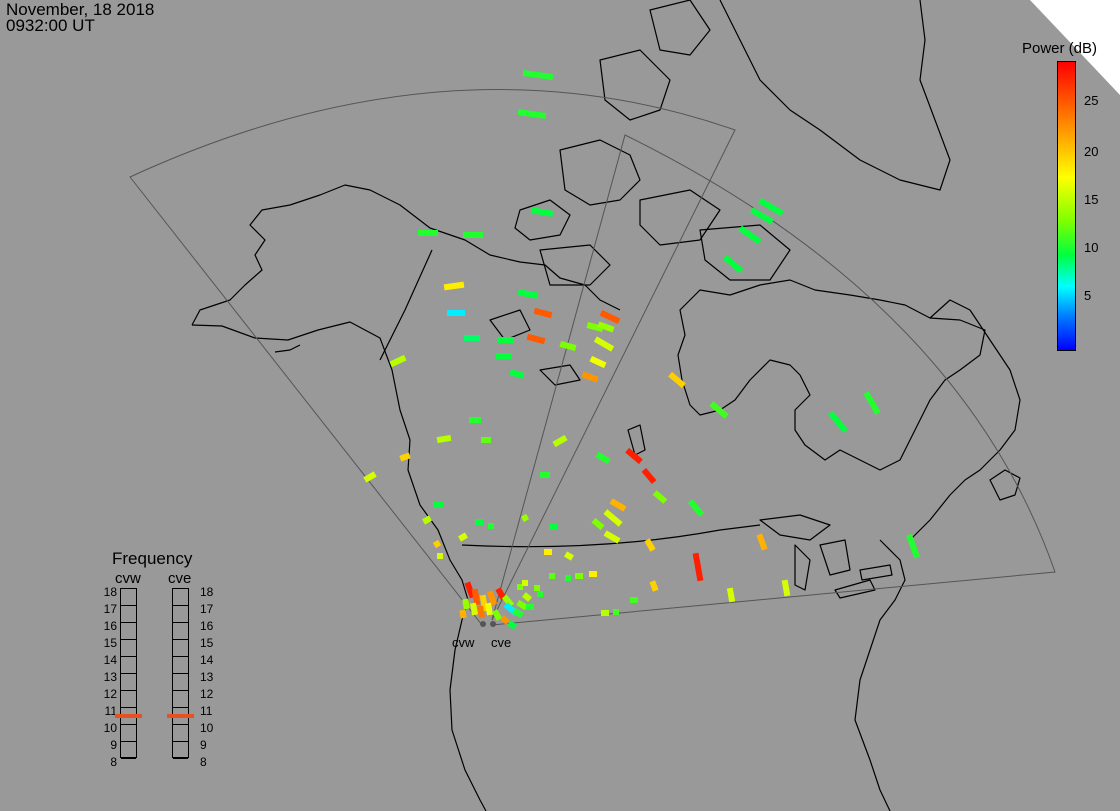 The height and width of the screenshot is (811, 1120). What do you see at coordinates (493, 624) in the screenshot?
I see `site-marker-cve` at bounding box center [493, 624].